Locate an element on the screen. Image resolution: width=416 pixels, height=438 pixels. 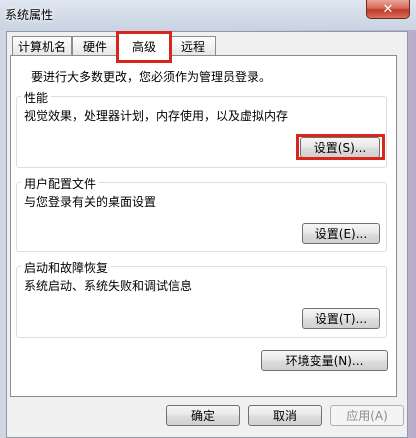
button-label: 应用(A) is located at coordinates (367, 416).